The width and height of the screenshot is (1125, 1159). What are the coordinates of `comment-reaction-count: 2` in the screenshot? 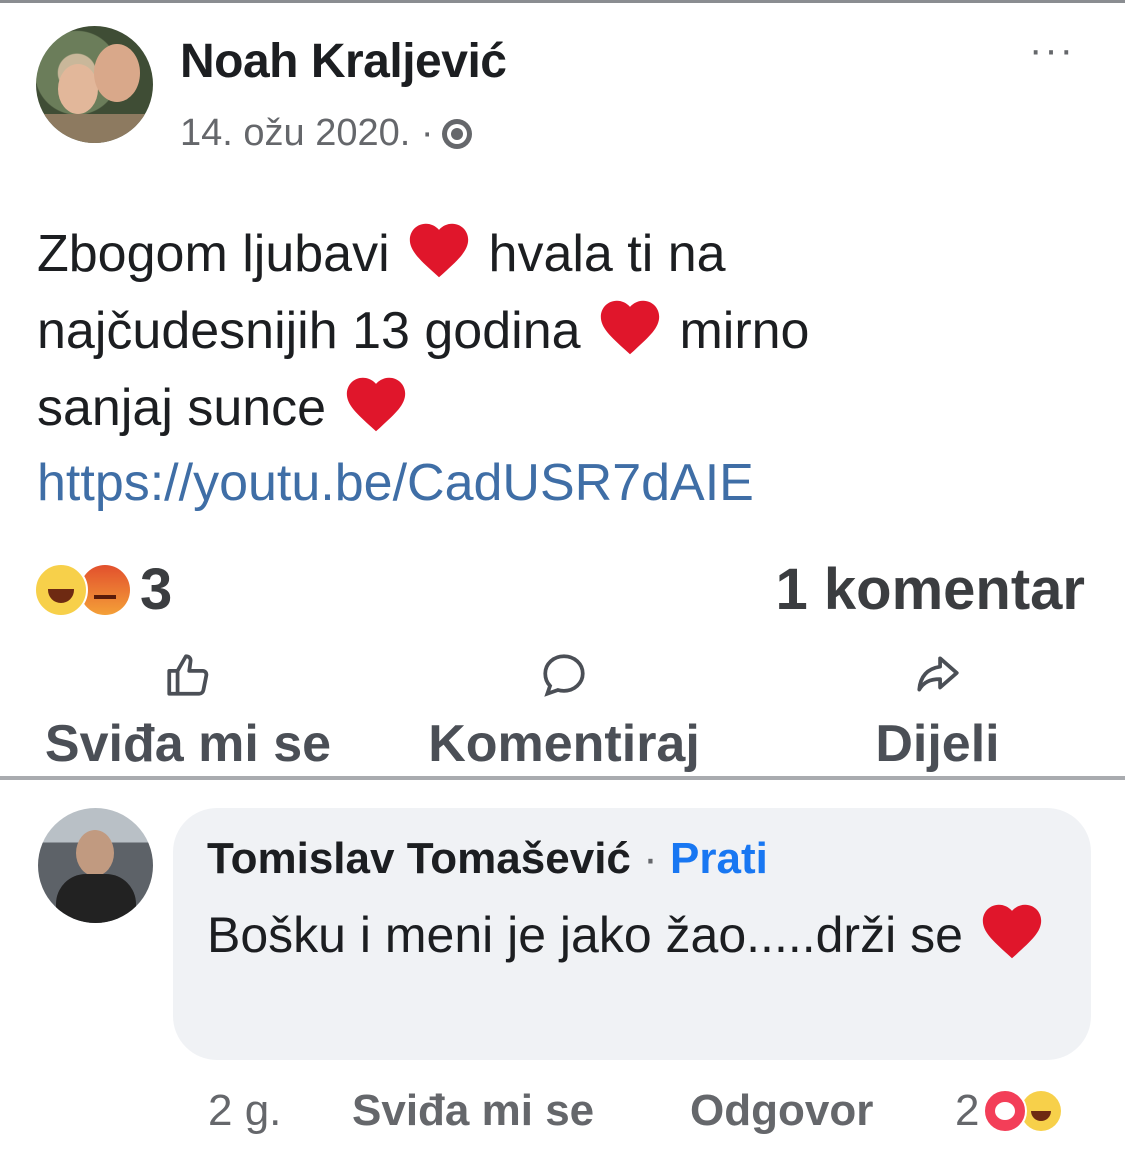 It's located at (967, 1110).